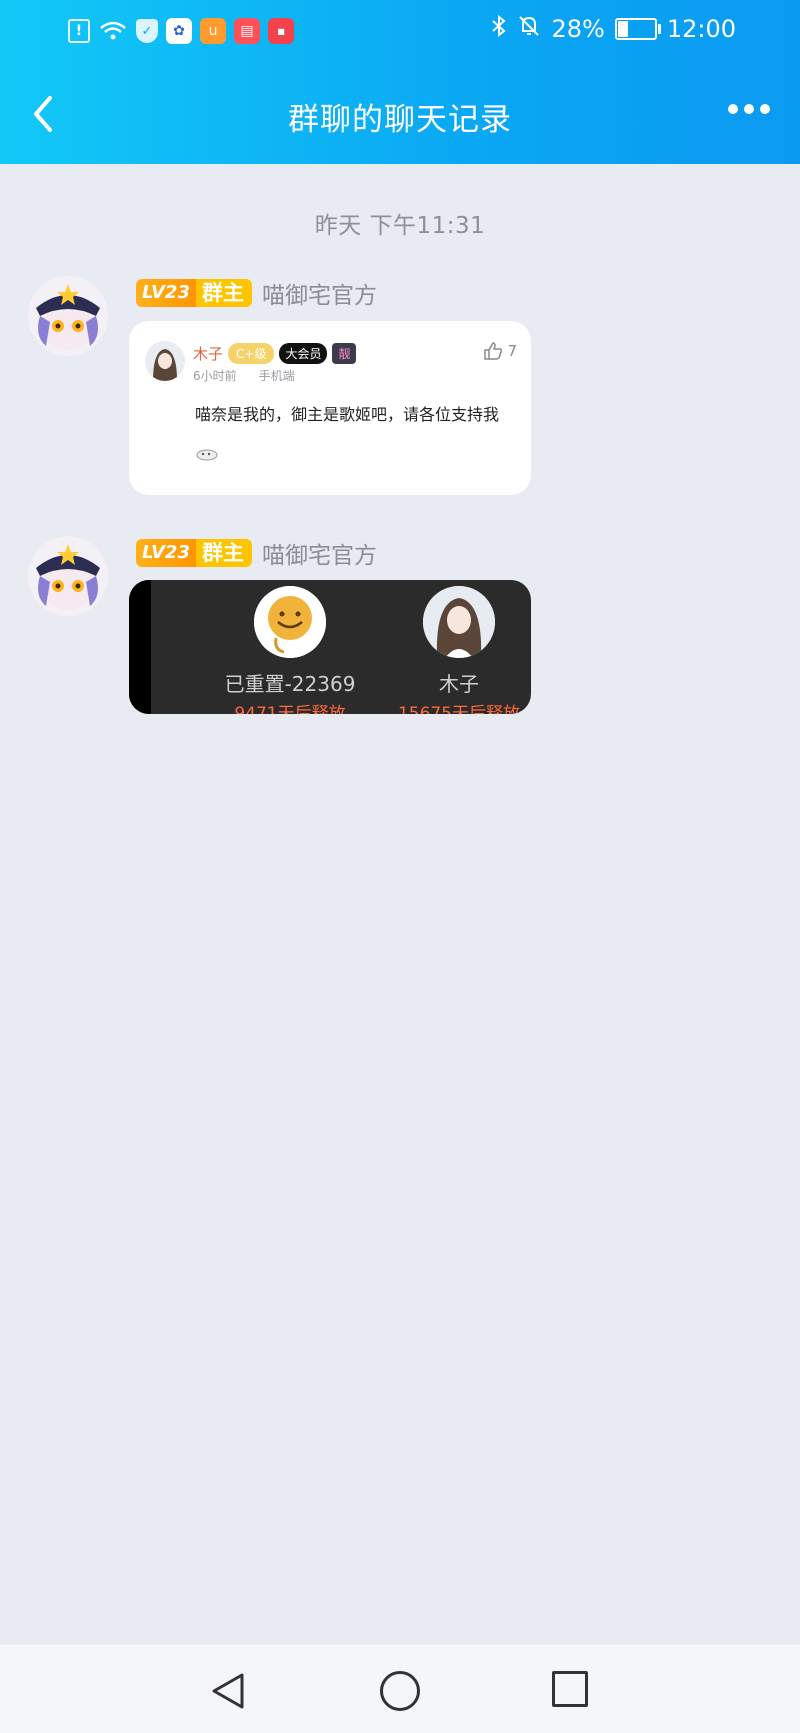 The width and height of the screenshot is (800, 1733). Describe the element at coordinates (701, 29) in the screenshot. I see `clock: 12:00` at that location.